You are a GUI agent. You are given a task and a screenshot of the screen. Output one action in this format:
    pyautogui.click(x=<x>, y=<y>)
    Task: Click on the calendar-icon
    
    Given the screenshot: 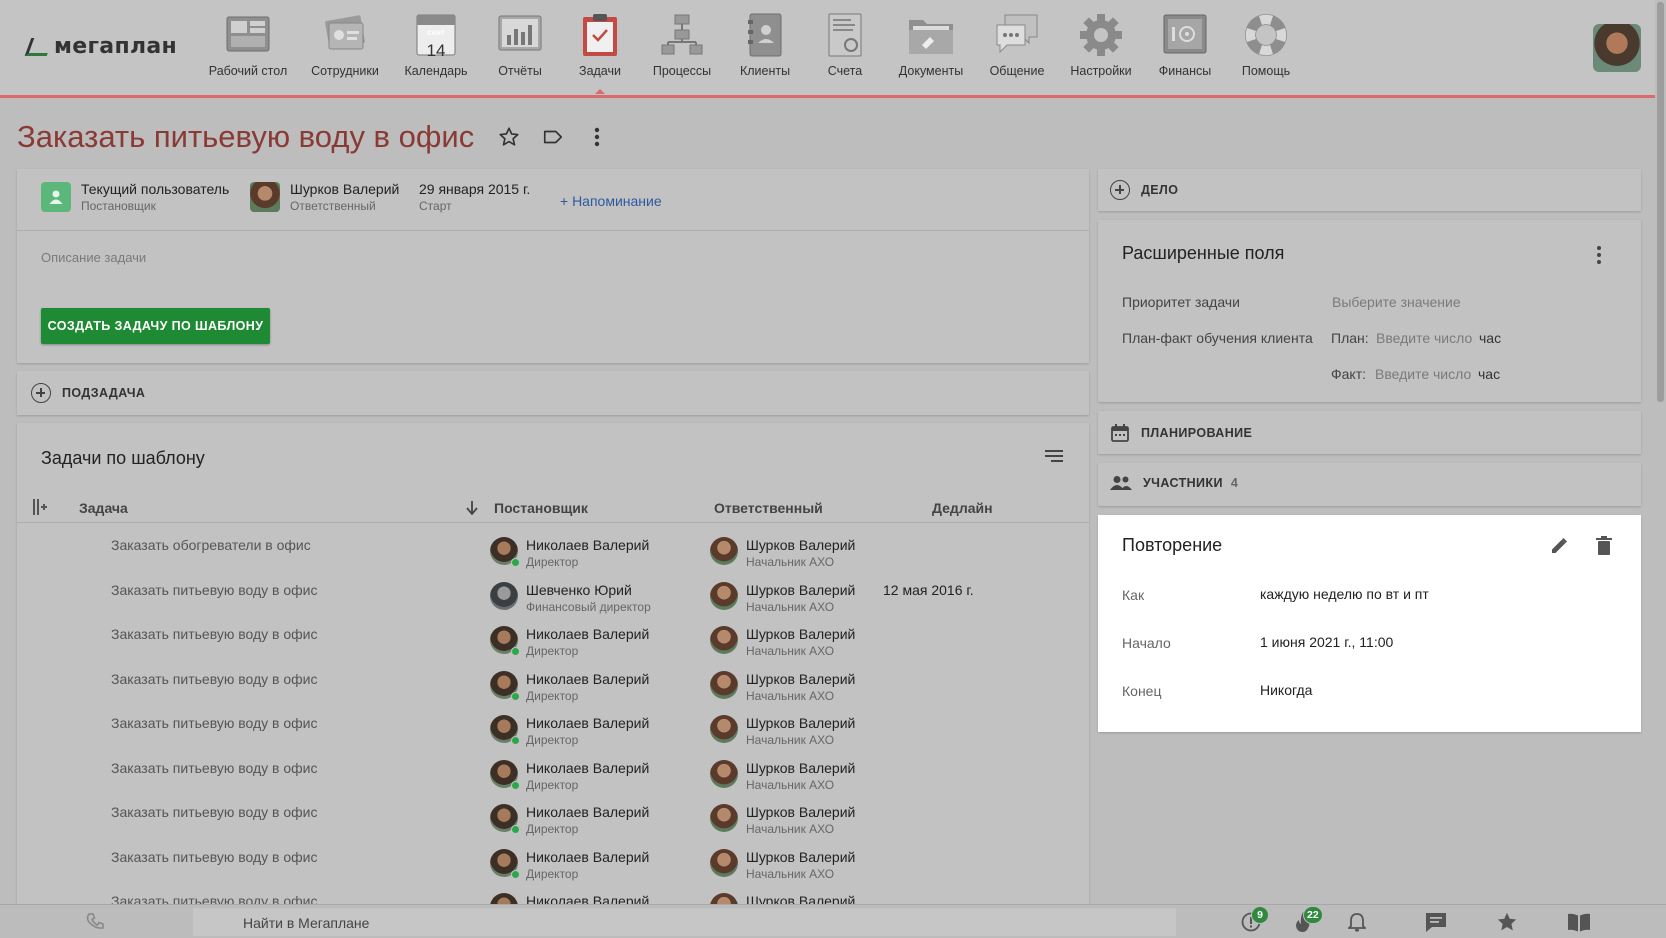 What is the action you would take?
    pyautogui.click(x=1120, y=433)
    